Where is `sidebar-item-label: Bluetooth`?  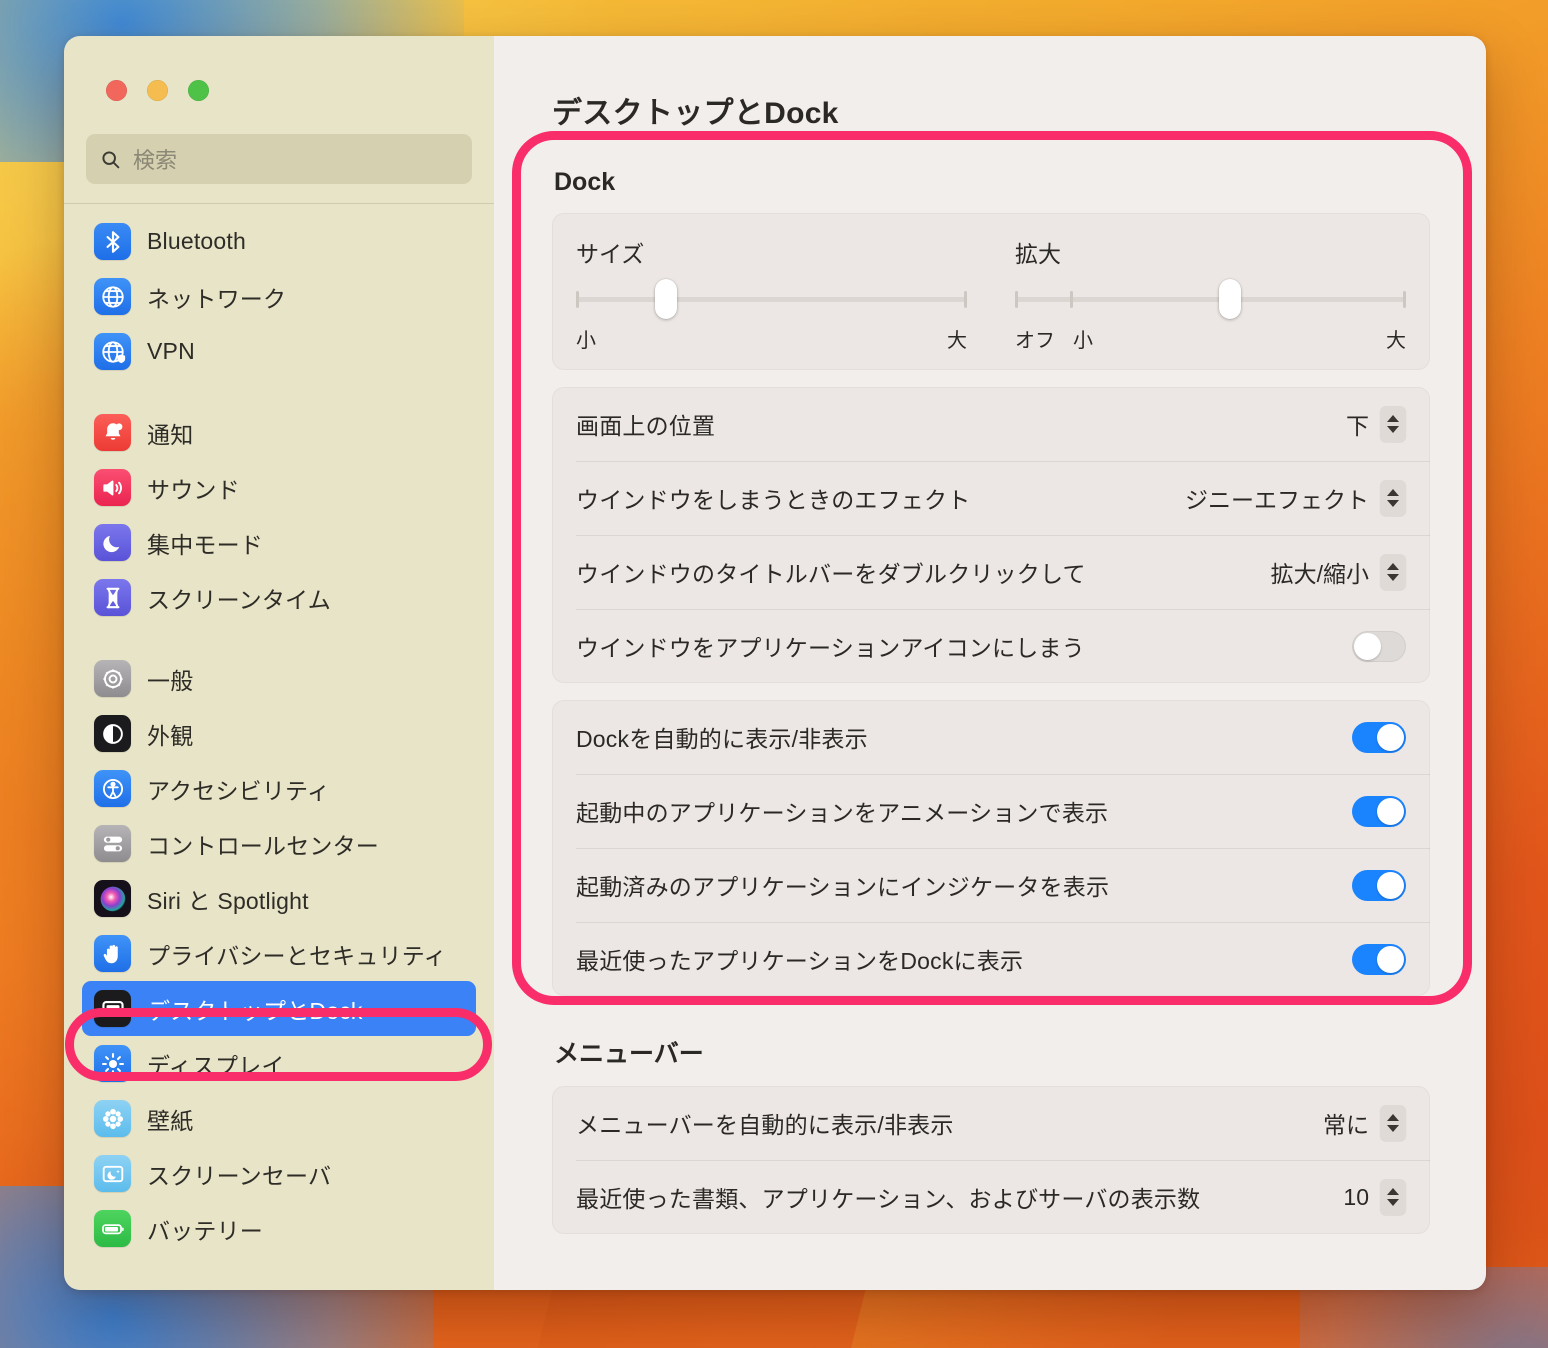
sidebar-item-label: Bluetooth is located at coordinates (196, 241).